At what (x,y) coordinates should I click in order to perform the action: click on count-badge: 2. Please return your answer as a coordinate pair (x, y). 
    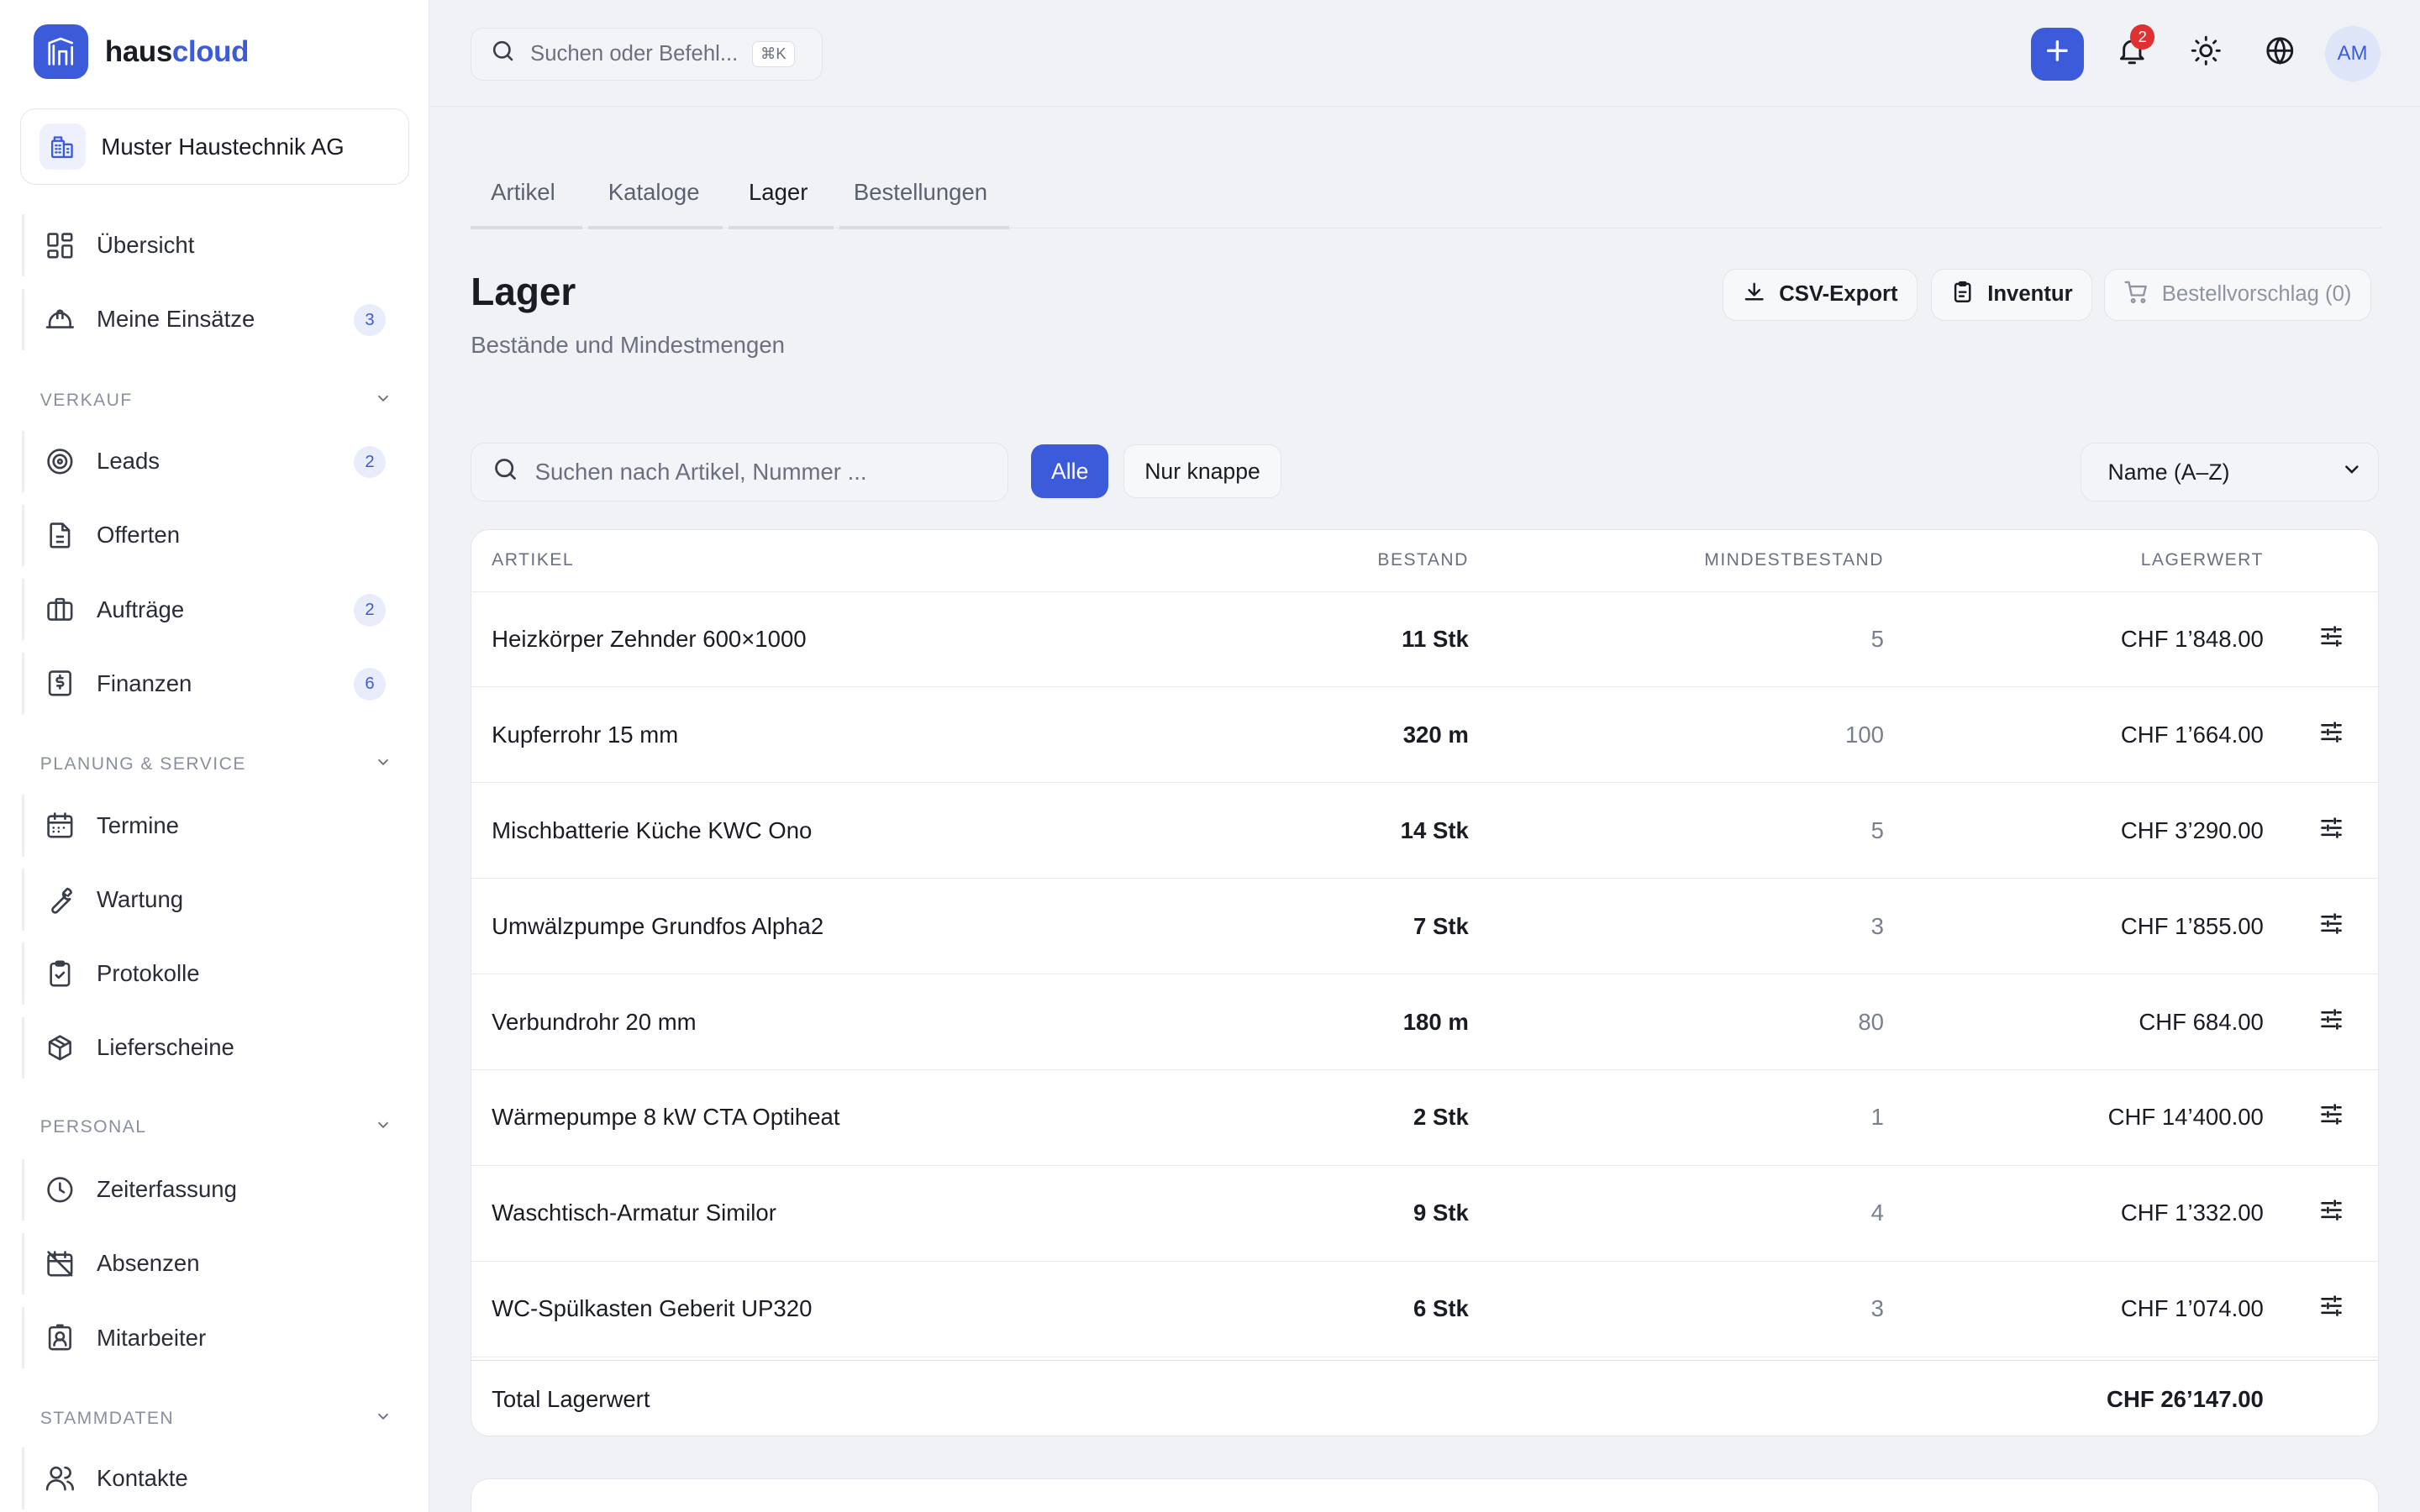
    Looking at the image, I should click on (370, 610).